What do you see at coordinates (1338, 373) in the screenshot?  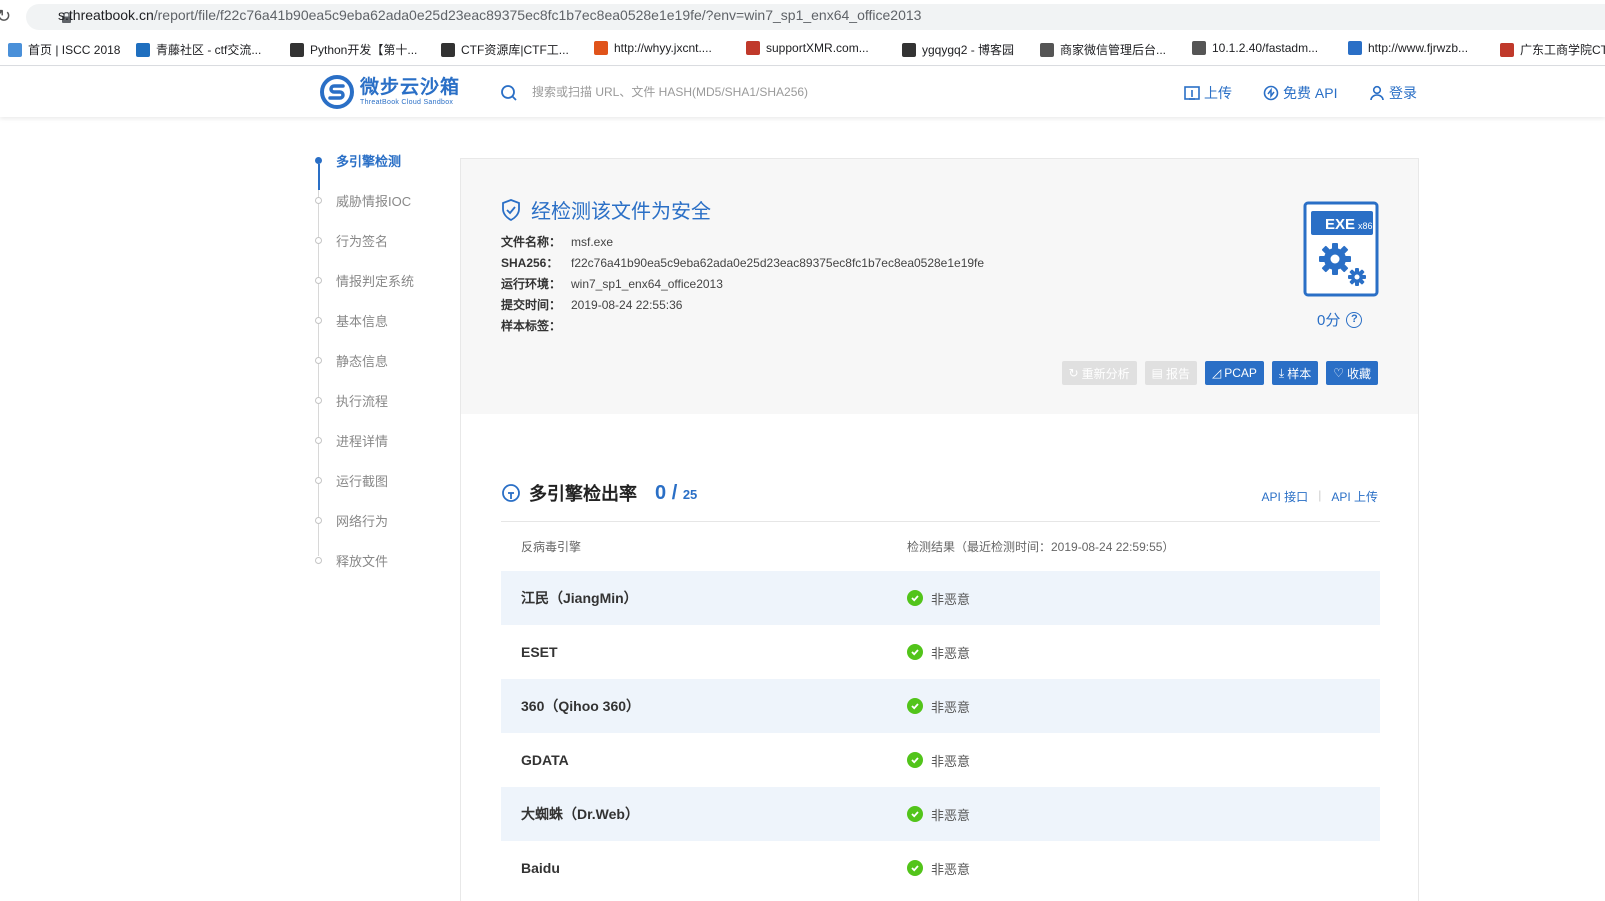 I see `heart-icon: ♡` at bounding box center [1338, 373].